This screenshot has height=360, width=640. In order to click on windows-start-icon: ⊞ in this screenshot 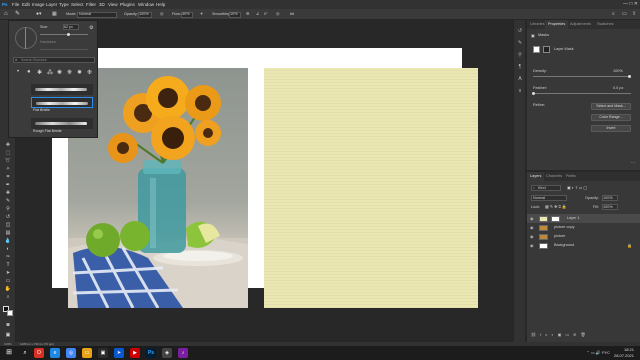, I will do `click(9, 353)`.